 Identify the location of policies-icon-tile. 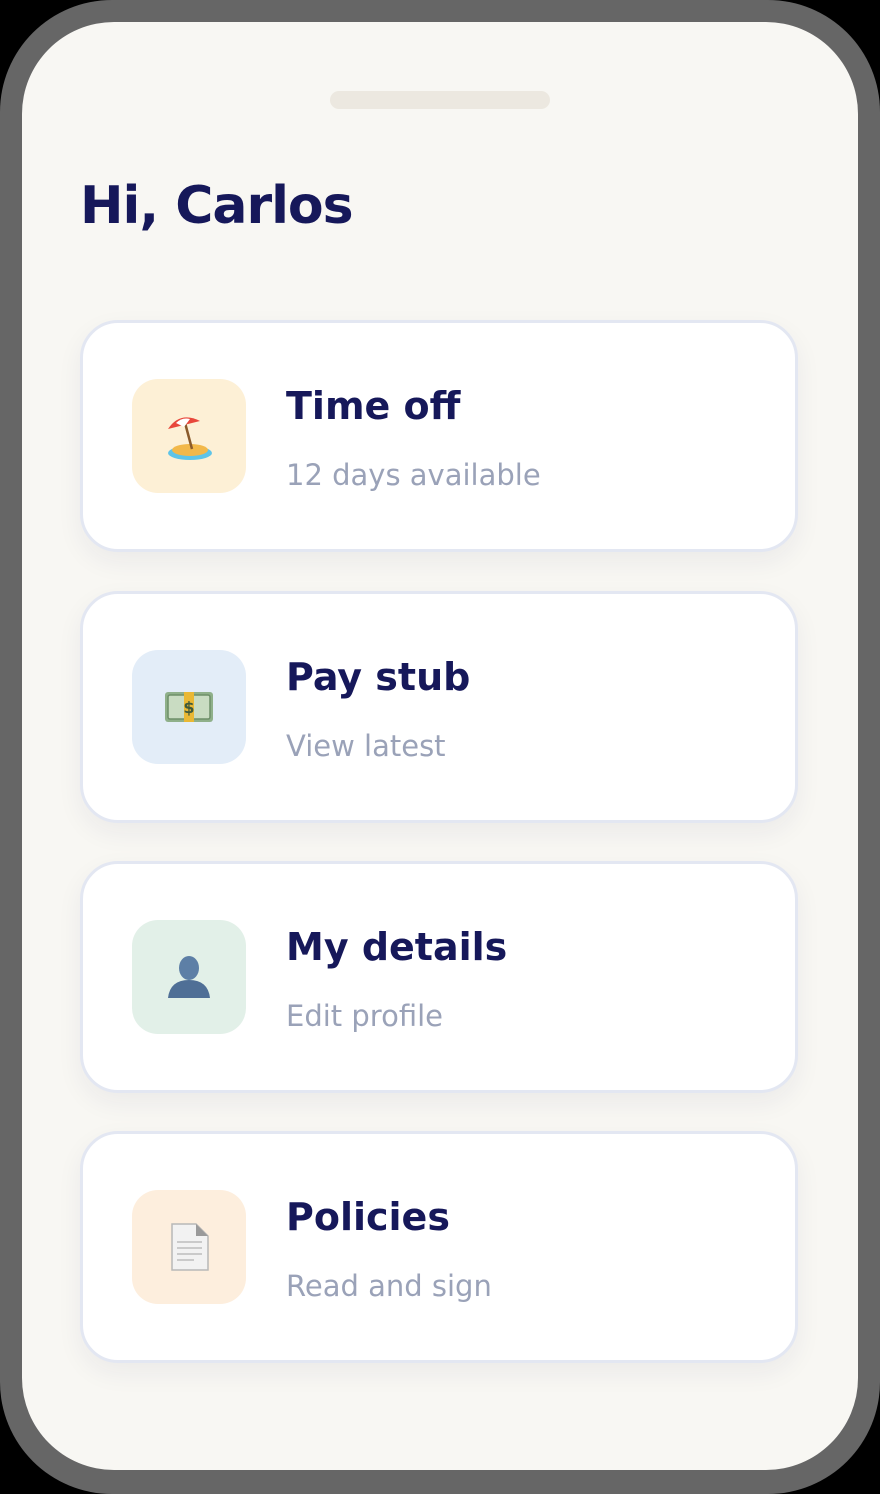
(189, 1247).